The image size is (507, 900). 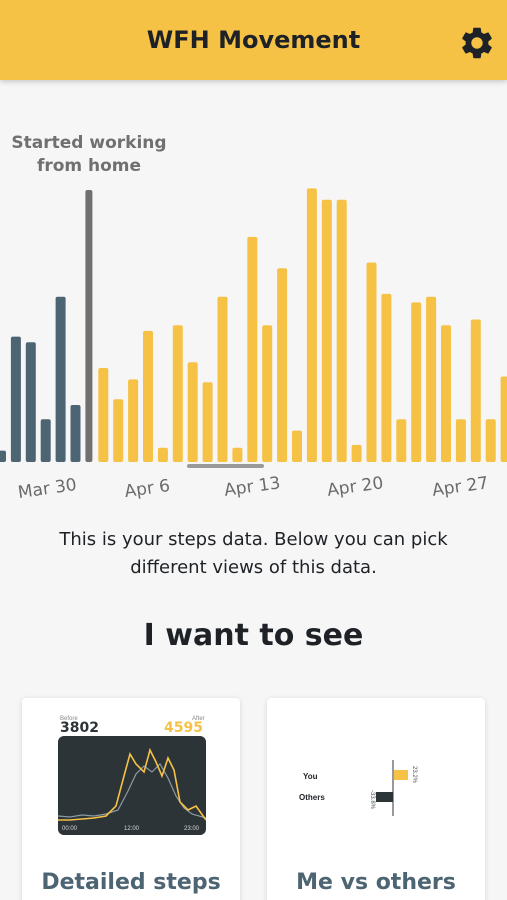 I want to click on before-value: 3802, so click(x=79, y=728).